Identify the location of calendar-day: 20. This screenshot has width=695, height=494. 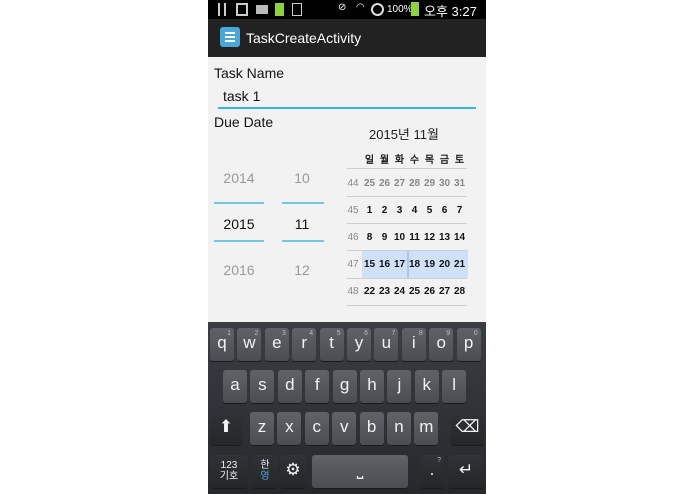
(444, 264).